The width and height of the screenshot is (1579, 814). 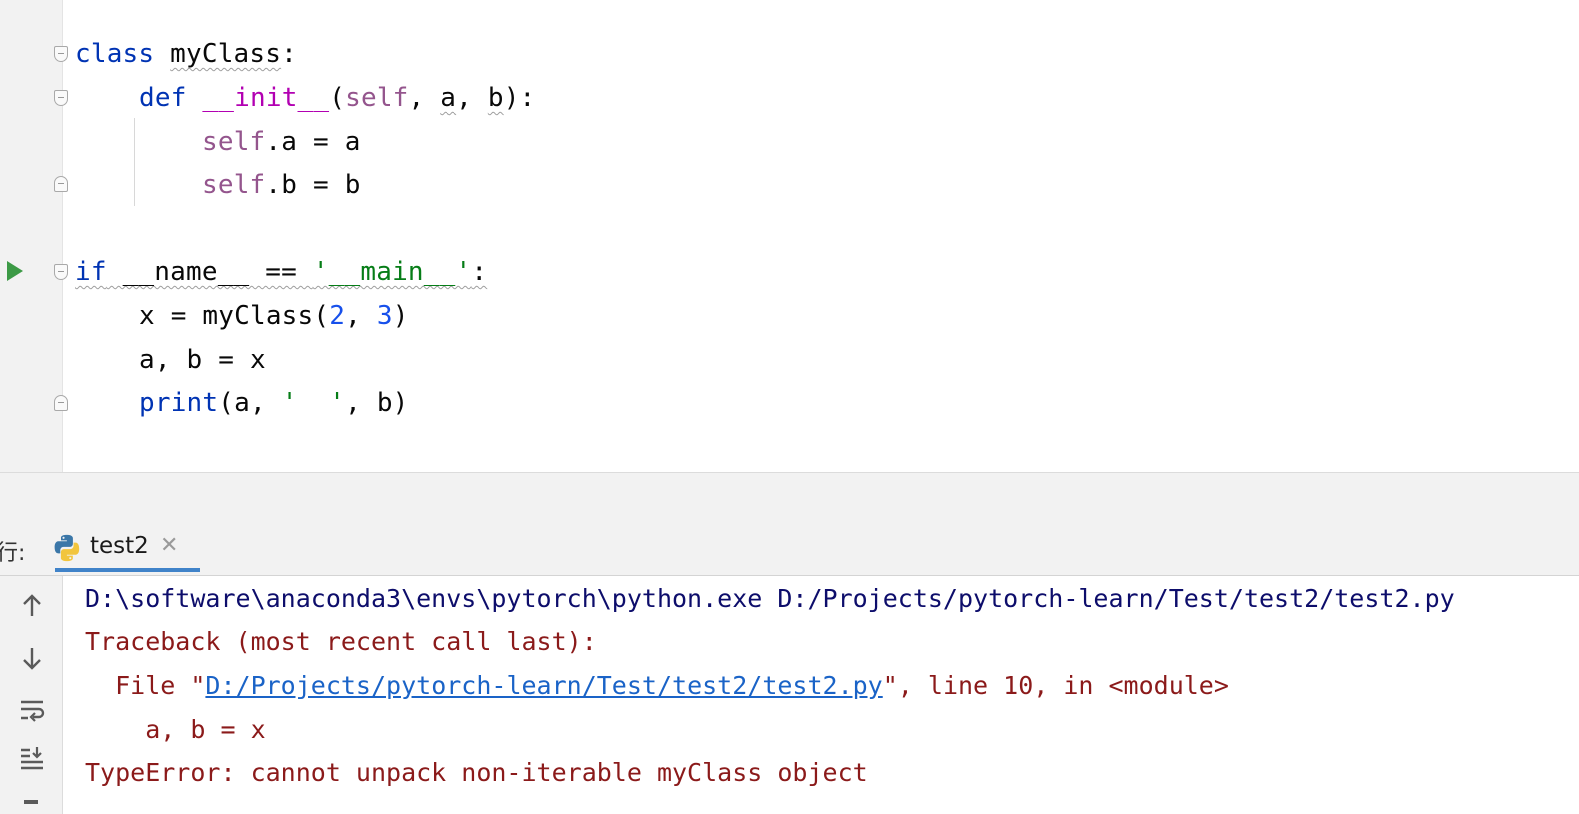 What do you see at coordinates (31, 695) in the screenshot?
I see `console-toolbar` at bounding box center [31, 695].